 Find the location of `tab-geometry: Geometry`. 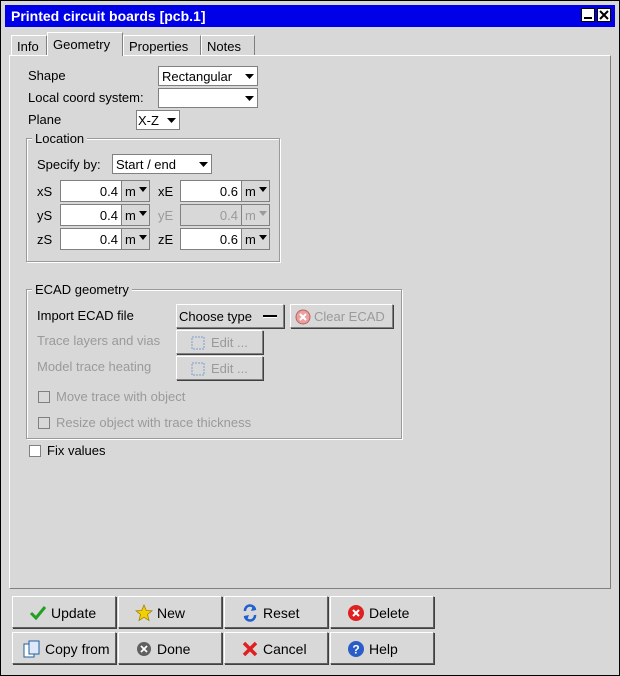

tab-geometry: Geometry is located at coordinates (85, 44).